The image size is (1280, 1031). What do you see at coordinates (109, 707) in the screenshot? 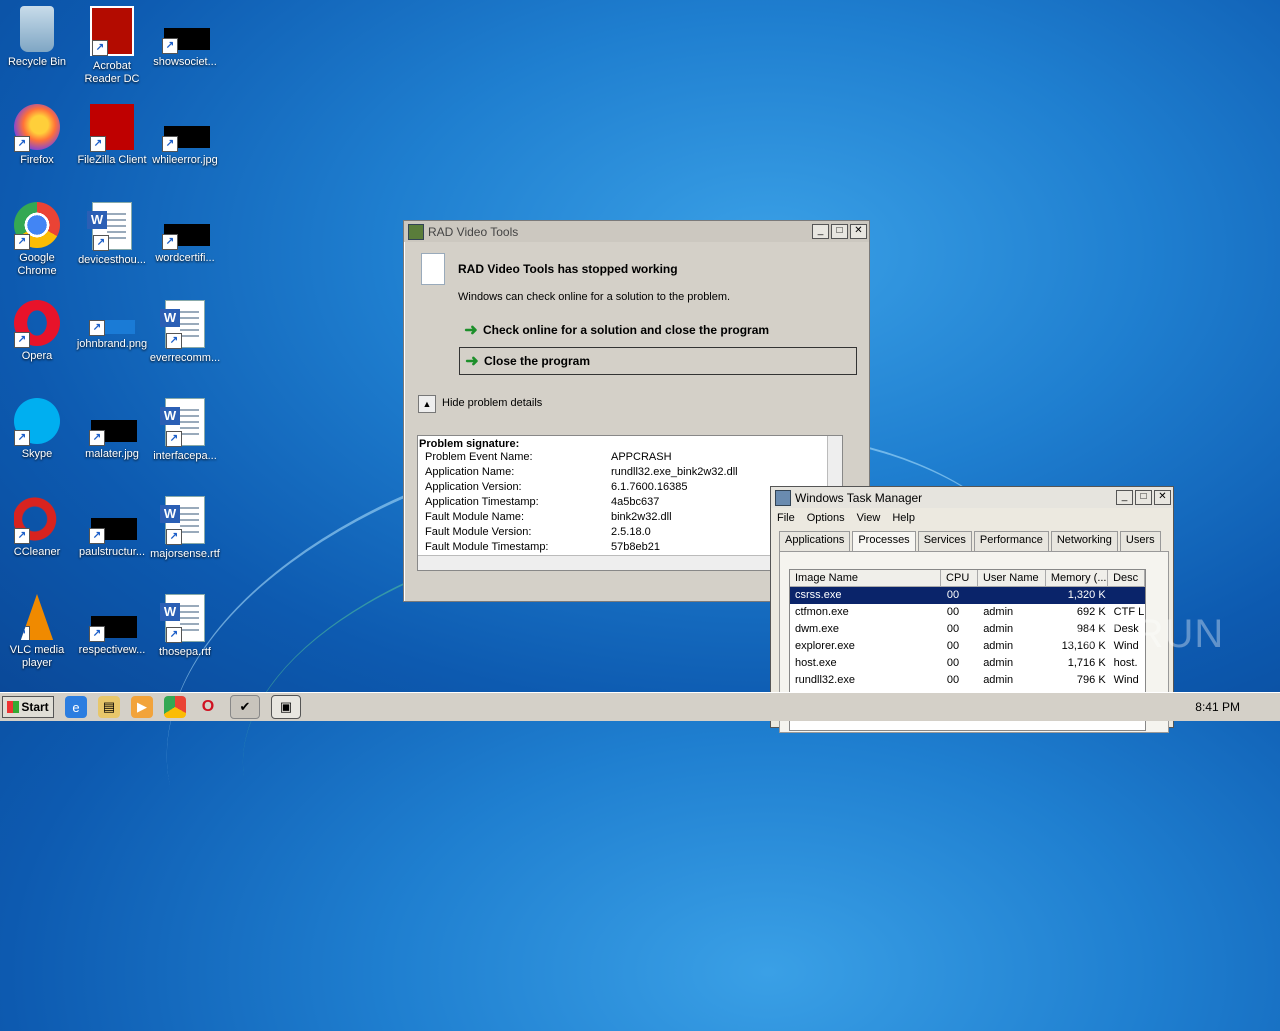
I see `file-explorer-icon: ▤` at bounding box center [109, 707].